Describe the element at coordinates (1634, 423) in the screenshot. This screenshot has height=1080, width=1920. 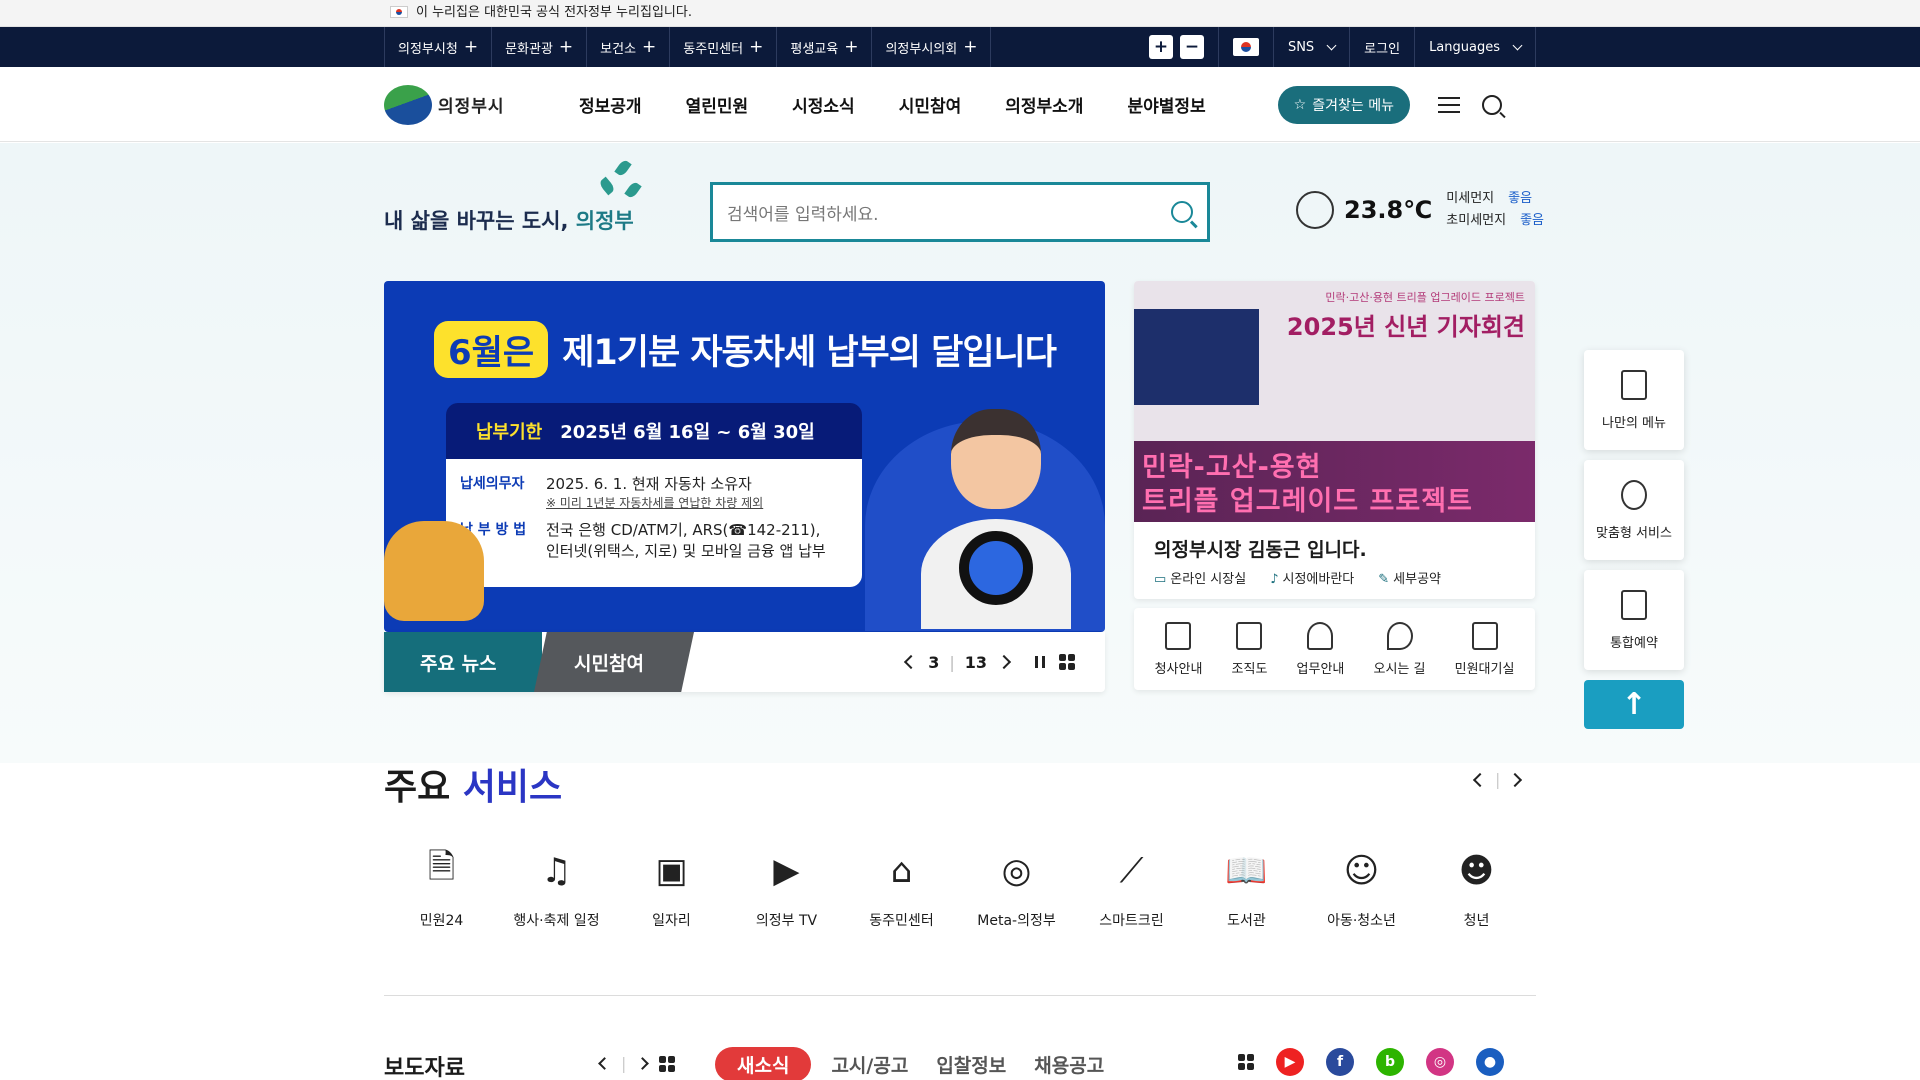
I see `side-label: 나만의 메뉴` at that location.